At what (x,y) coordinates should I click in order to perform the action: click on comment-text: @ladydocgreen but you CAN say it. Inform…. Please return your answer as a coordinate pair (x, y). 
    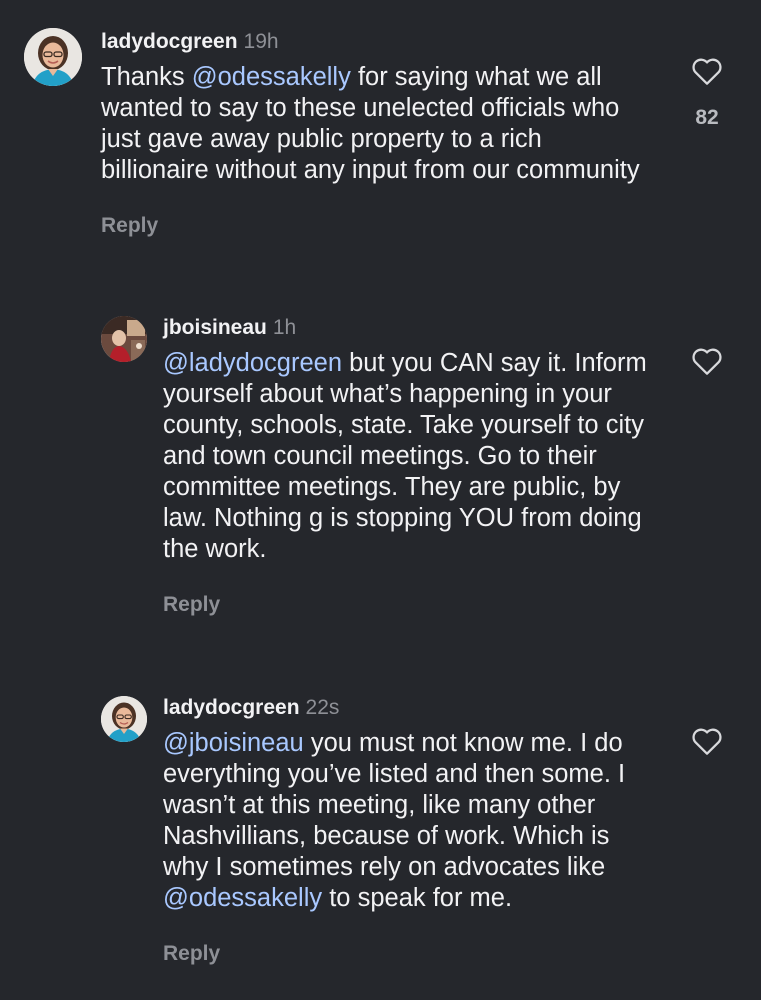
    Looking at the image, I should click on (408, 456).